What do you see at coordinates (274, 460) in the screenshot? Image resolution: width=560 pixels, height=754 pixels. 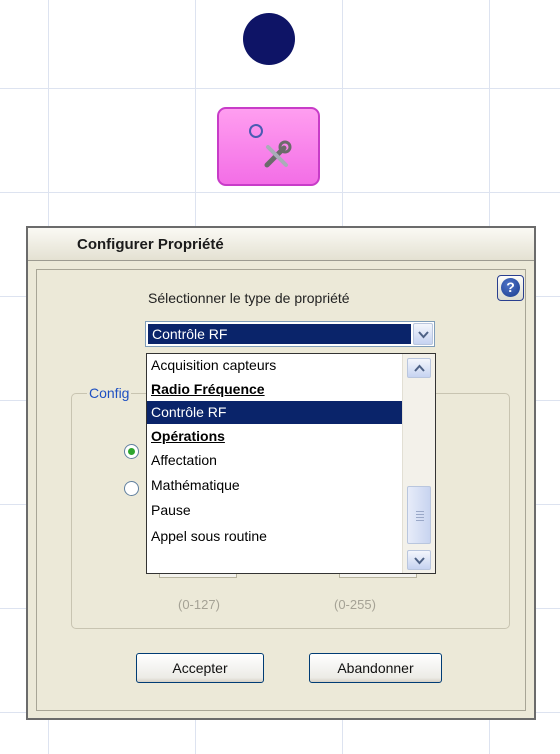 I see `dropdown-item-affectation: Affectation` at bounding box center [274, 460].